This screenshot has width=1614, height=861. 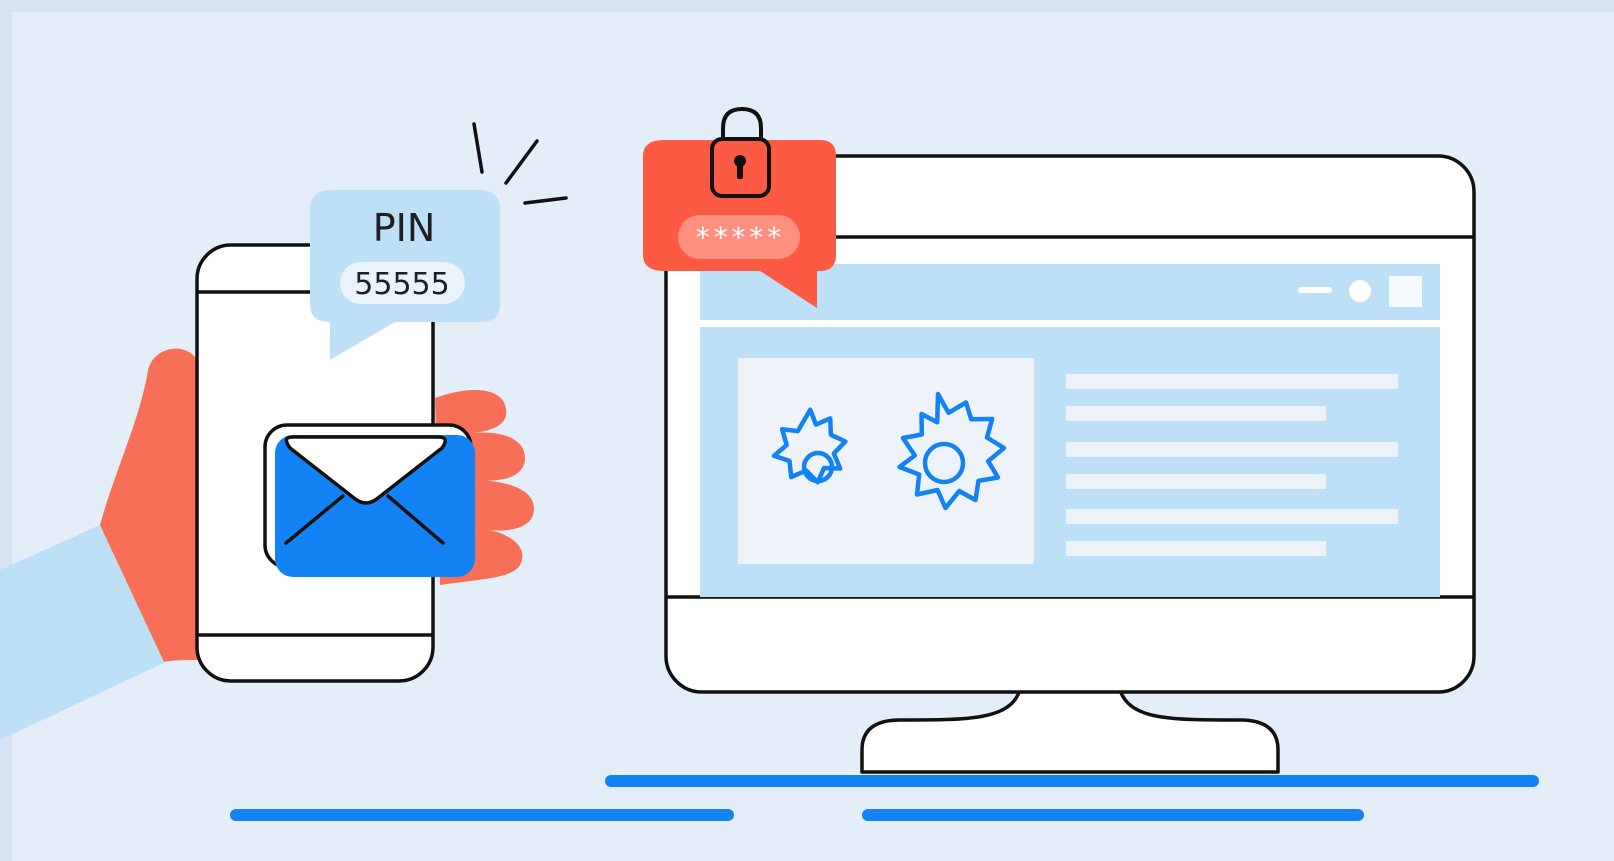 What do you see at coordinates (404, 228) in the screenshot?
I see `pin-title: PIN` at bounding box center [404, 228].